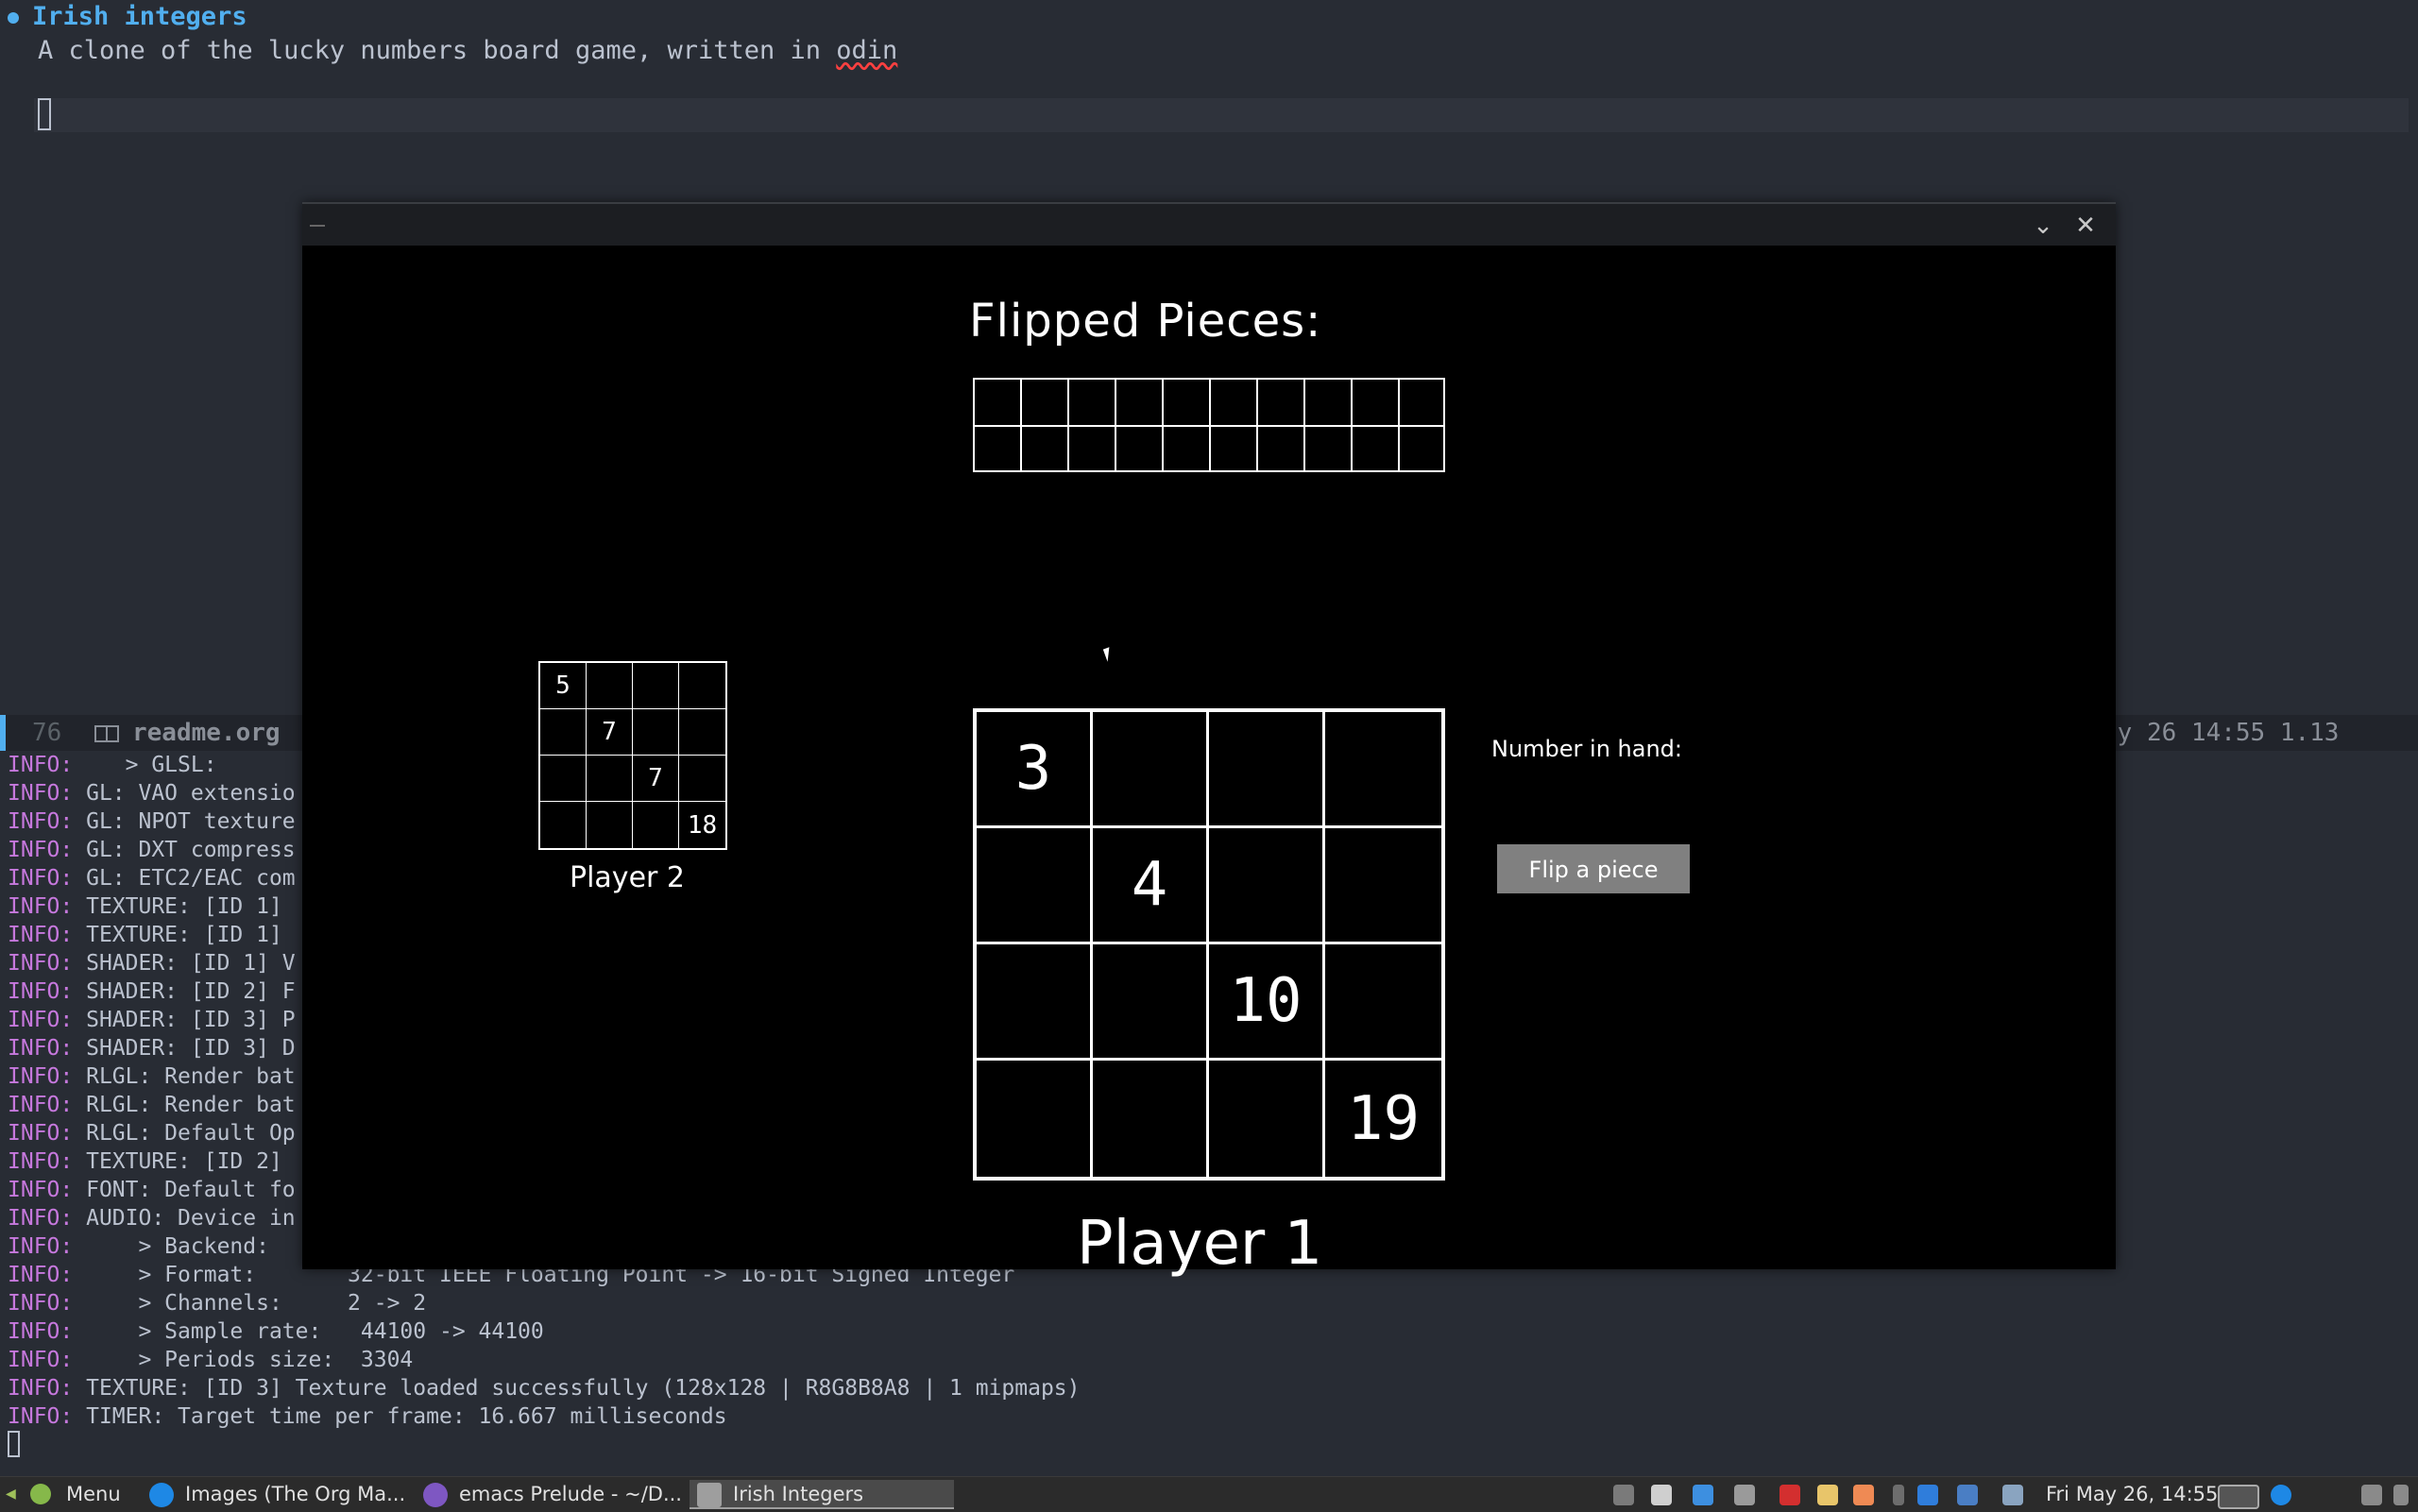  Describe the element at coordinates (93, 1495) in the screenshot. I see `menu-button: Menu` at that location.